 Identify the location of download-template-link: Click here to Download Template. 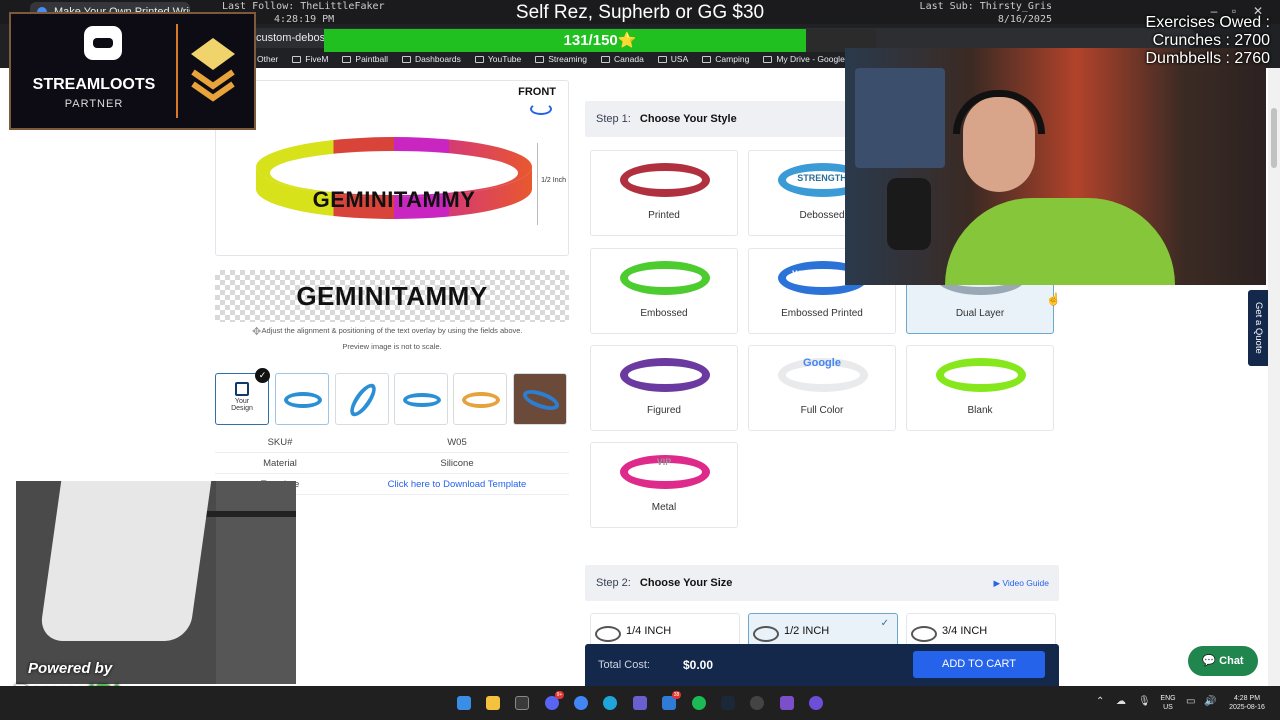
(457, 484).